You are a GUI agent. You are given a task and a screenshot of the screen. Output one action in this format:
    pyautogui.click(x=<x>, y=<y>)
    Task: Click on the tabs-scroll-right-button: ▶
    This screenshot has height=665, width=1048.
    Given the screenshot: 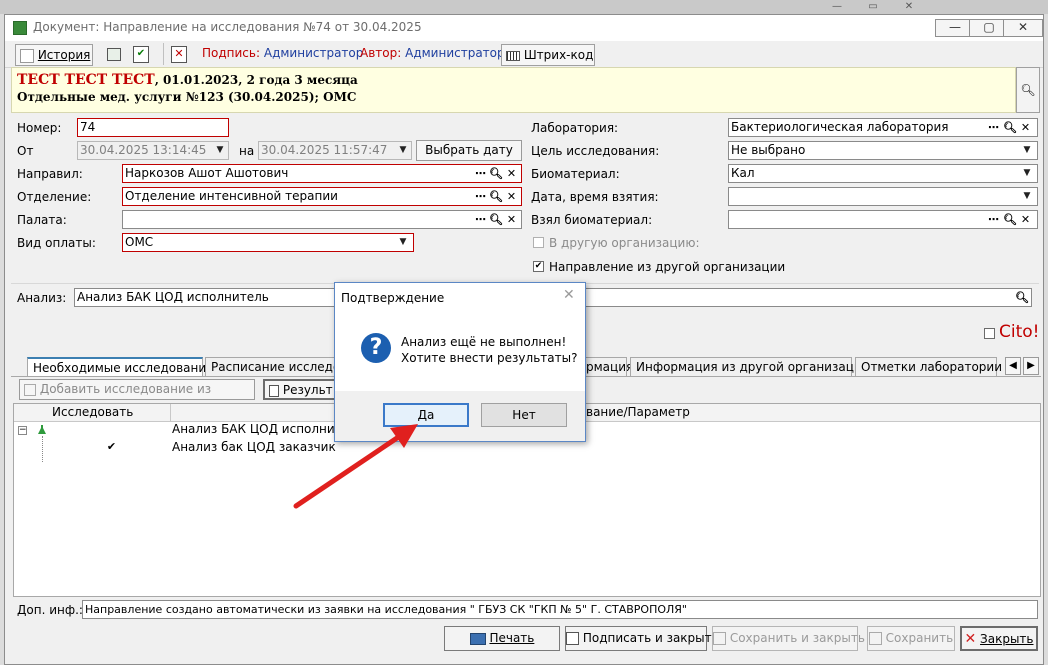 What is the action you would take?
    pyautogui.click(x=1031, y=366)
    